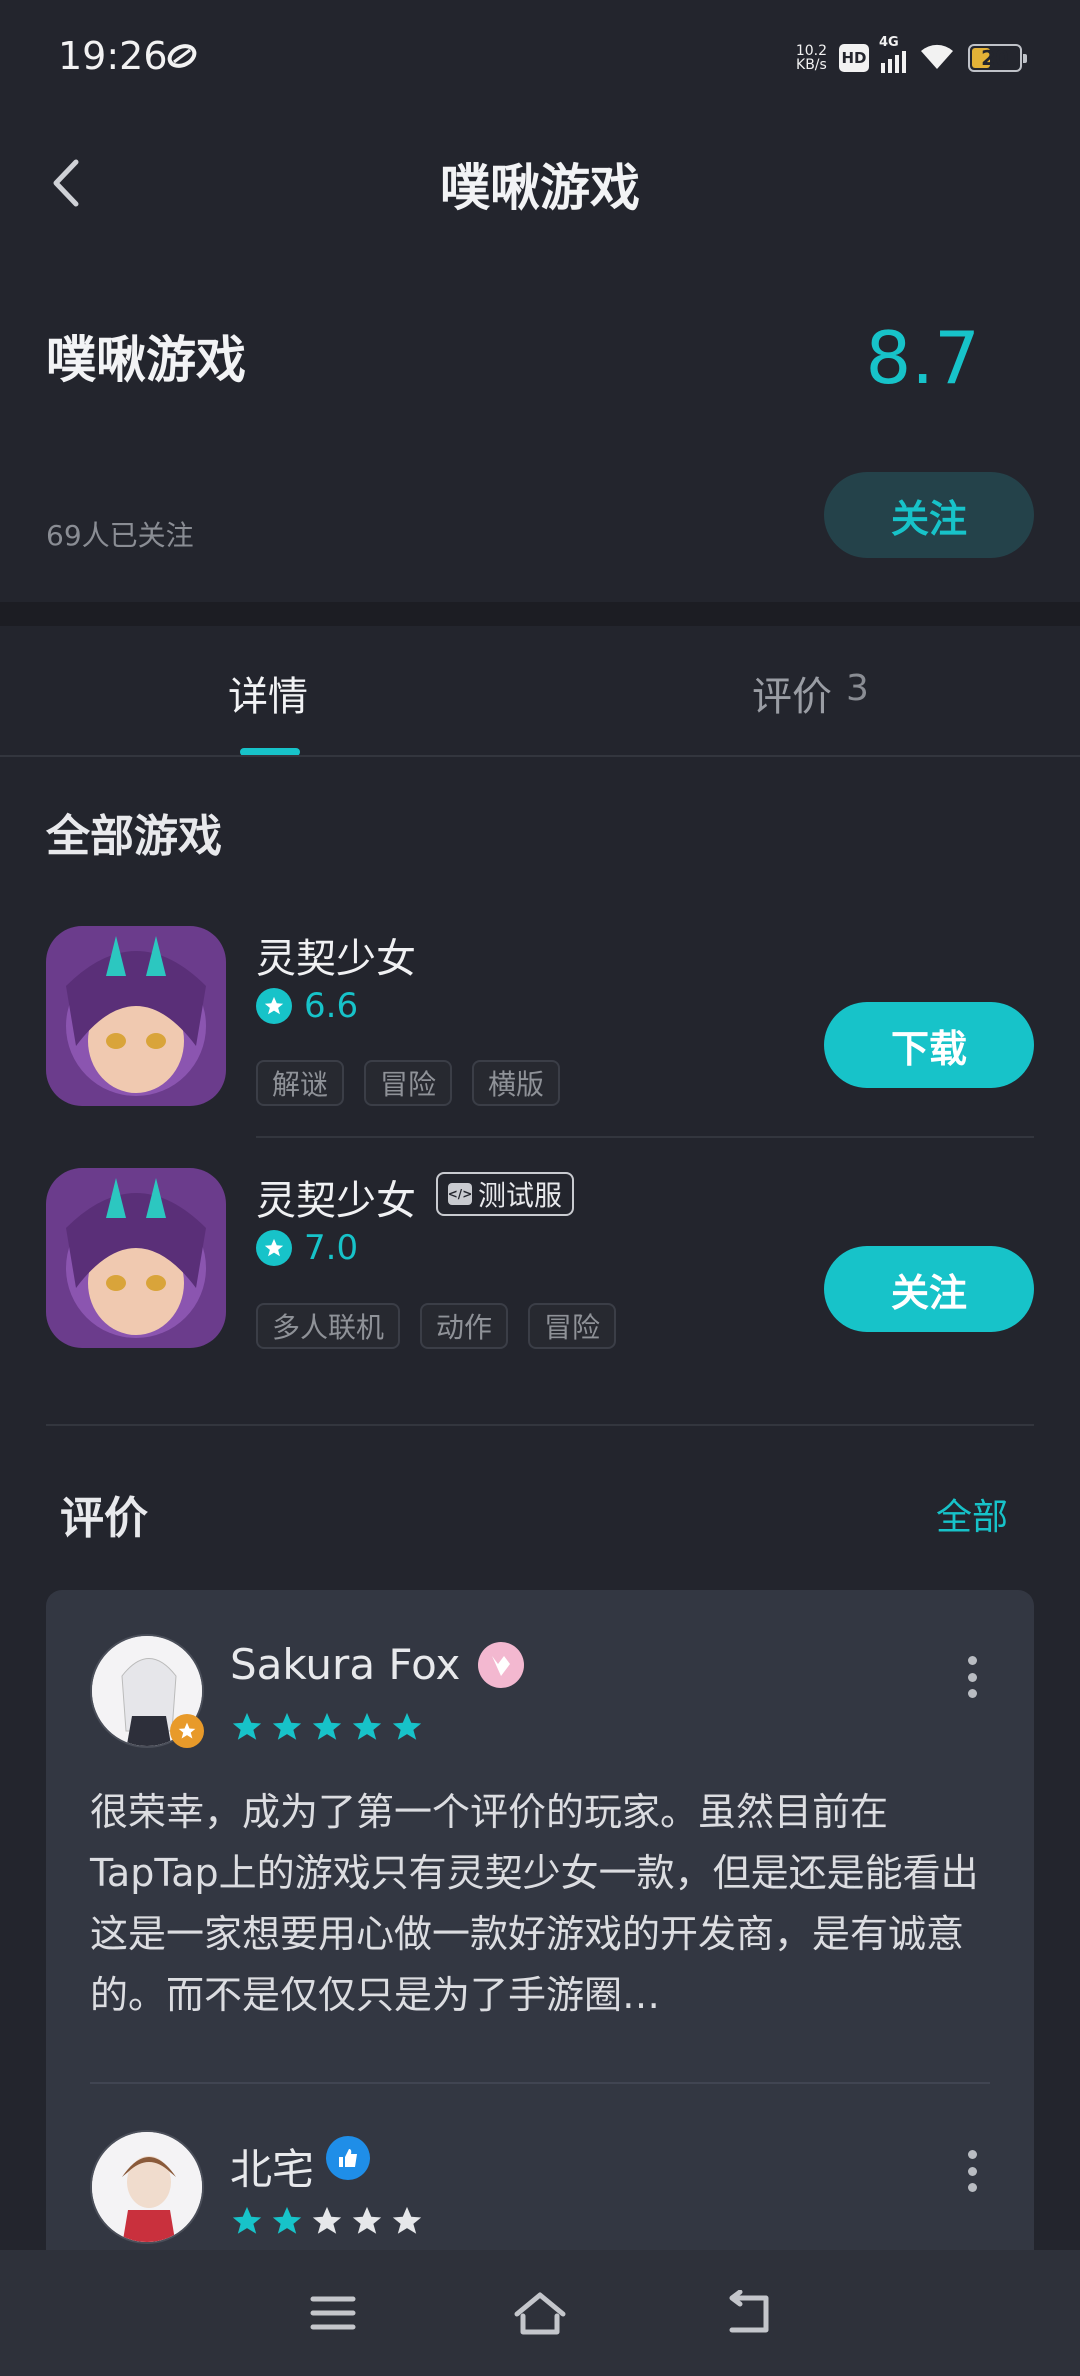 This screenshot has height=2376, width=1080. What do you see at coordinates (134, 836) in the screenshot?
I see `section-title-all-games: 全部游戏` at bounding box center [134, 836].